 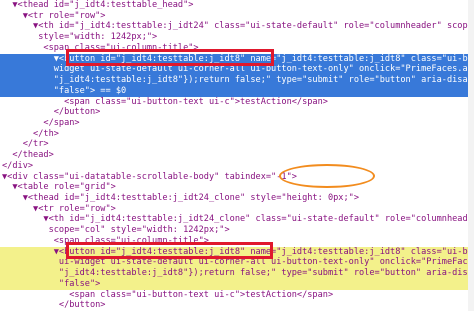 What do you see at coordinates (25, 144) in the screenshot?
I see `dom-node-text: </tr>` at bounding box center [25, 144].